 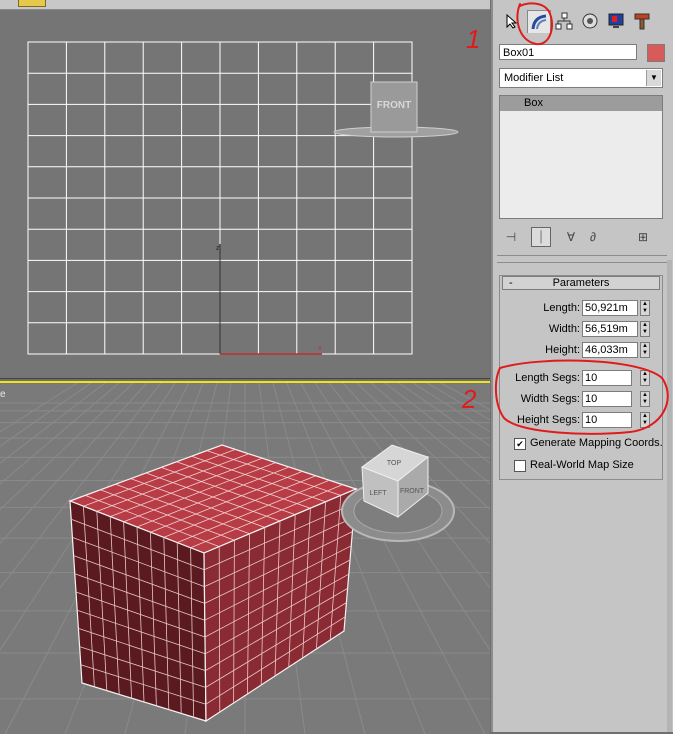 I want to click on length-row: Length: 50,921m ▲ ▼, so click(x=582, y=309).